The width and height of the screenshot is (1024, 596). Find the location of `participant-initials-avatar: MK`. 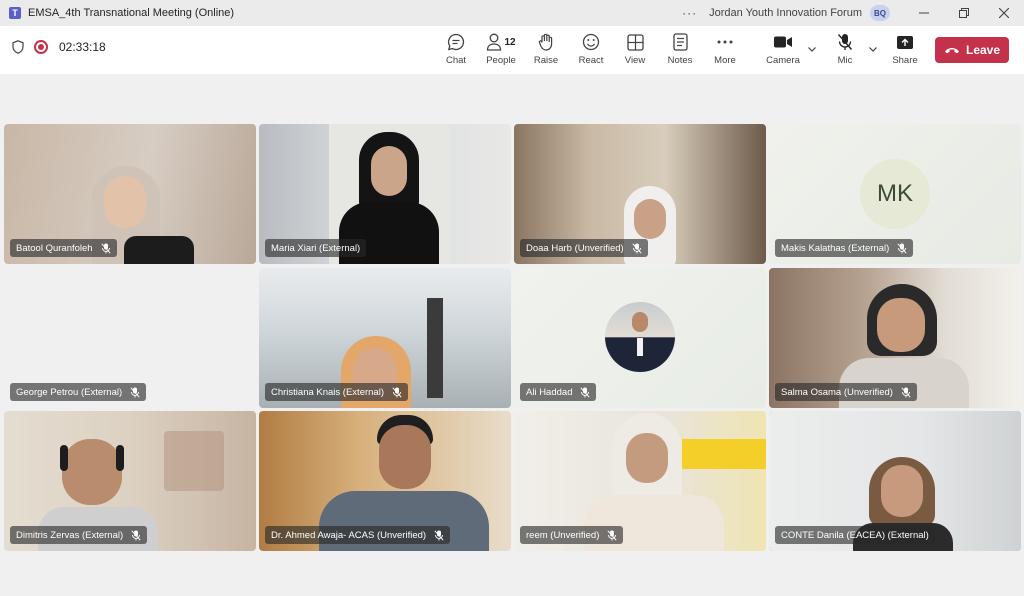

participant-initials-avatar: MK is located at coordinates (895, 194).